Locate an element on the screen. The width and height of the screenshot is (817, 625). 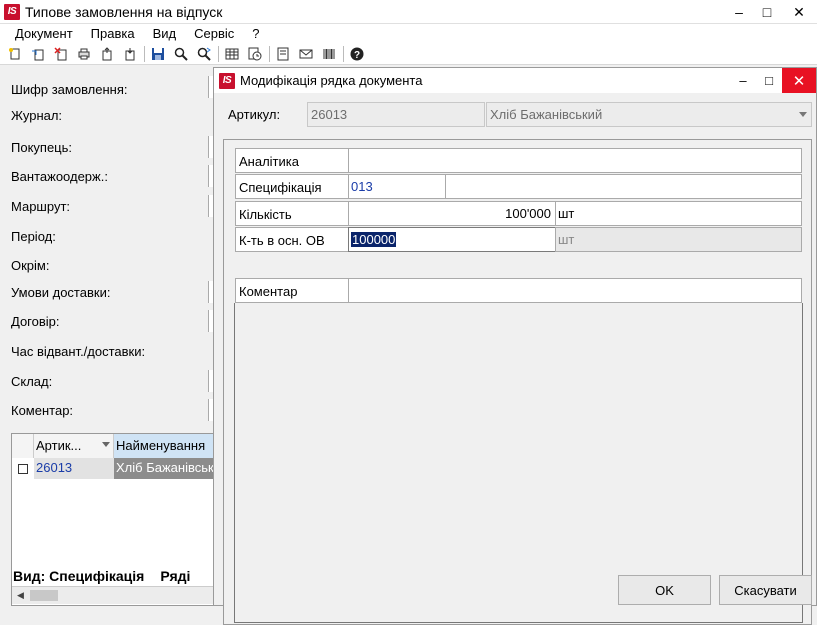
main-window-title: Типове замовлення на відпуск is located at coordinates (124, 11).